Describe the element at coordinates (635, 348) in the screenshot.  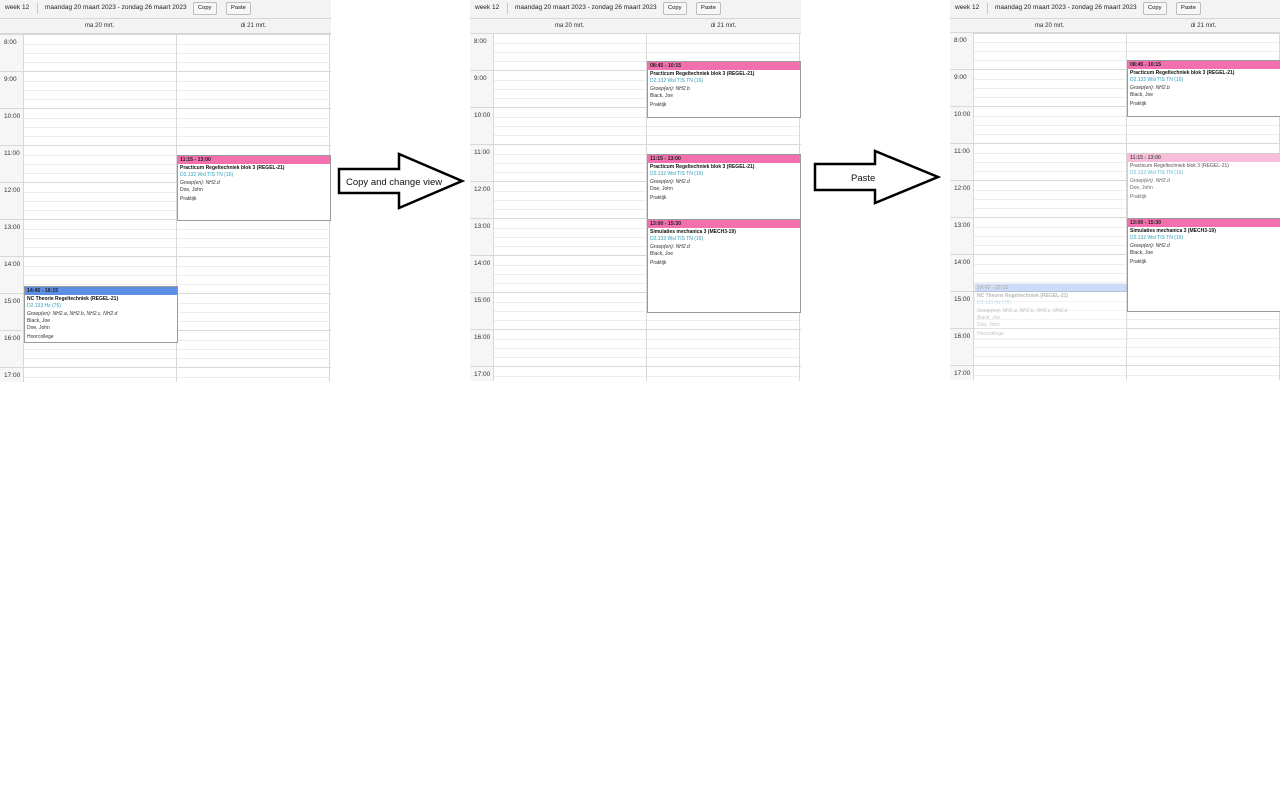
I see `hour-row: 16:00` at that location.